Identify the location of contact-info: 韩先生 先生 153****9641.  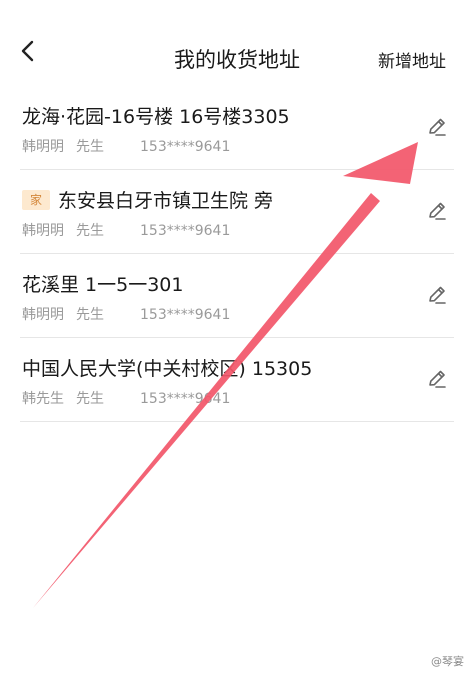
(126, 398).